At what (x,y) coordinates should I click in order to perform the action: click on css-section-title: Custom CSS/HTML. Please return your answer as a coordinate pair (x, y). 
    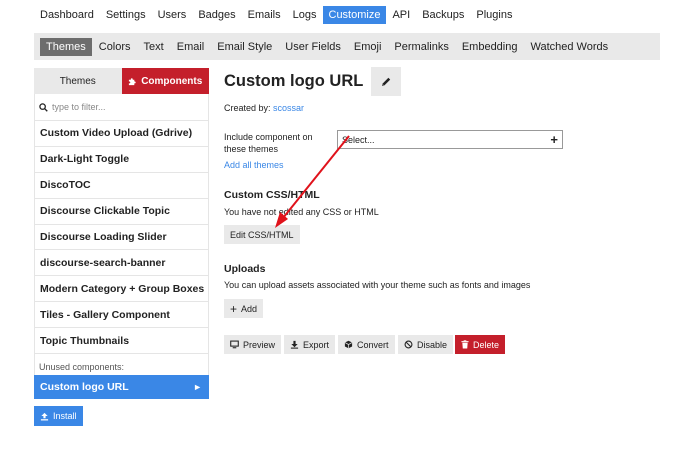
    Looking at the image, I should click on (272, 195).